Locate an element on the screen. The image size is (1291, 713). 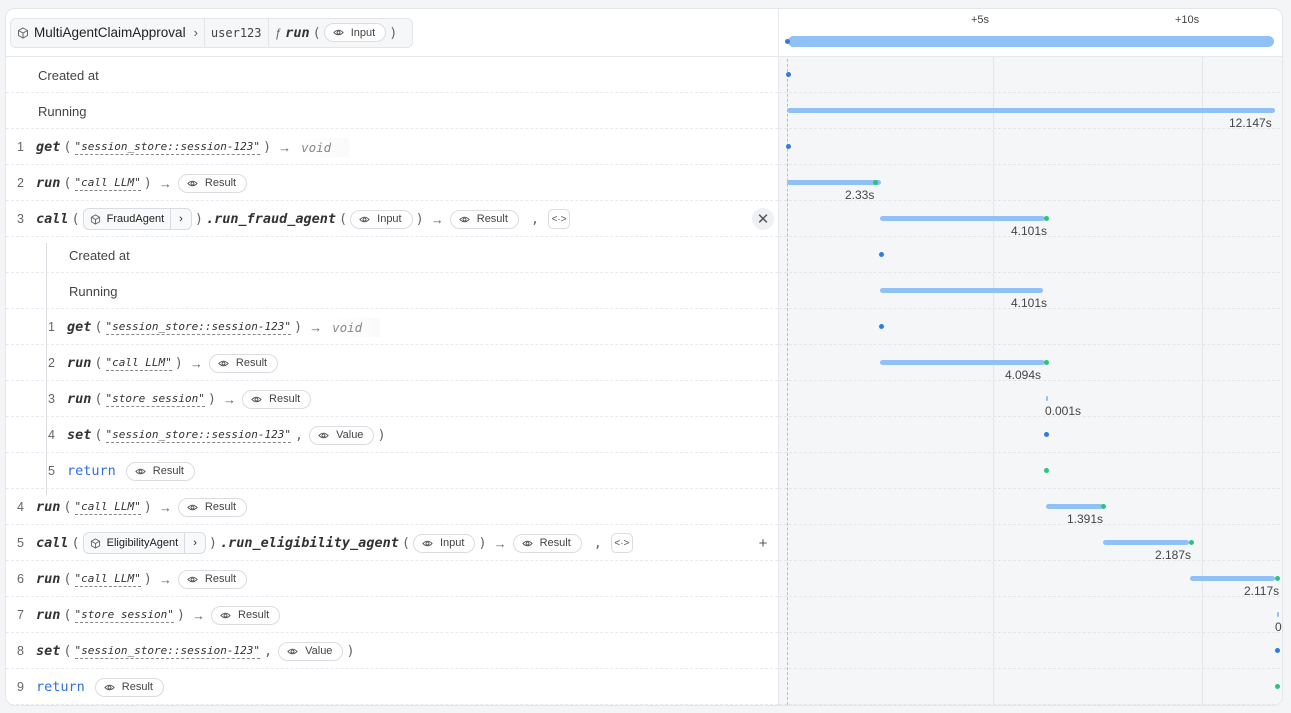
run-keyword: run is located at coordinates (79, 399).